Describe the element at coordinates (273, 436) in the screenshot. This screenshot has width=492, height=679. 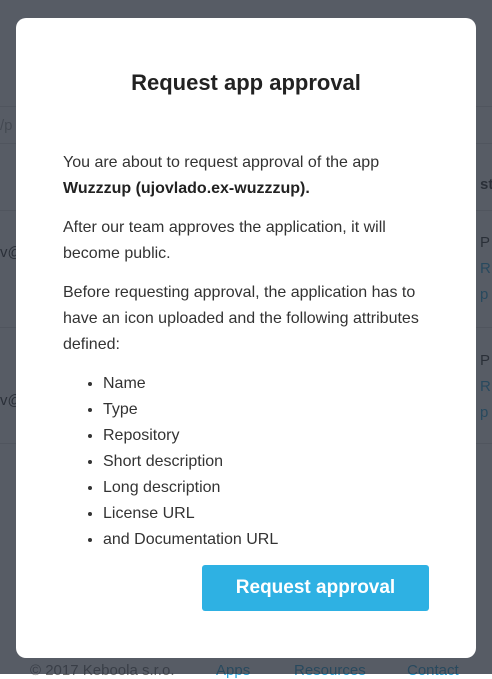
I see `list-item: Repository` at that location.